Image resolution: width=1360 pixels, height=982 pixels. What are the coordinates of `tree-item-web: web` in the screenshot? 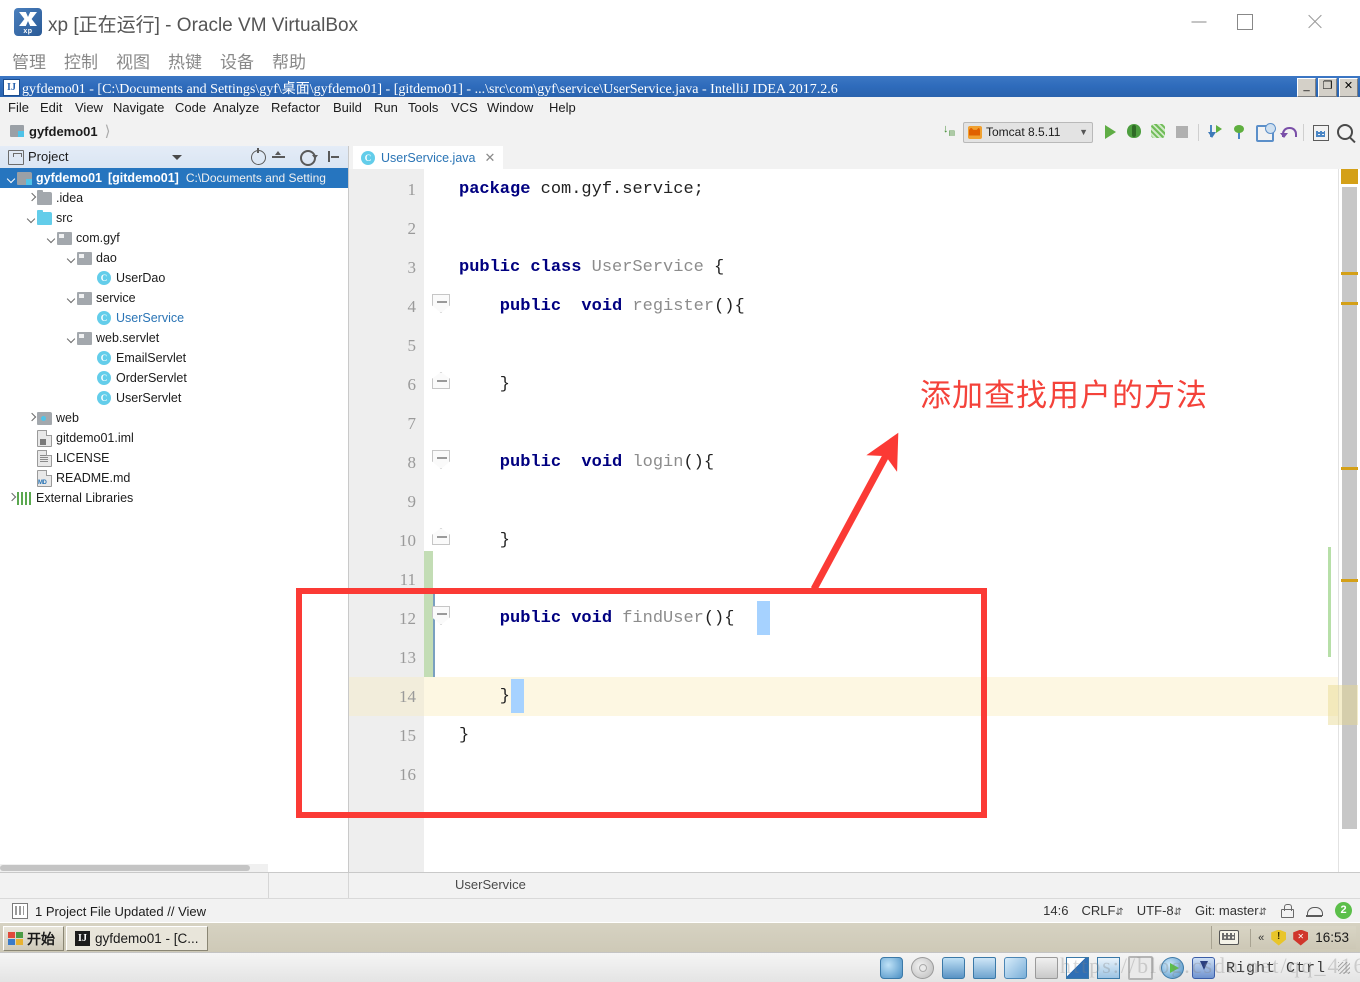 It's located at (174, 418).